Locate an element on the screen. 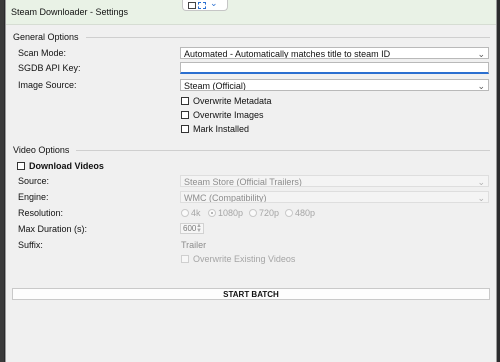 This screenshot has width=500, height=362. image-source-label: Image Source: is located at coordinates (47, 85).